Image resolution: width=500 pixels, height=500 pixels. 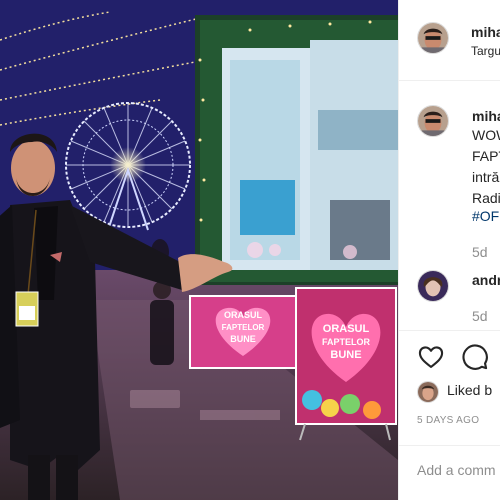 What do you see at coordinates (449, 40) in the screenshot?
I see `post-header: miha Targu` at bounding box center [449, 40].